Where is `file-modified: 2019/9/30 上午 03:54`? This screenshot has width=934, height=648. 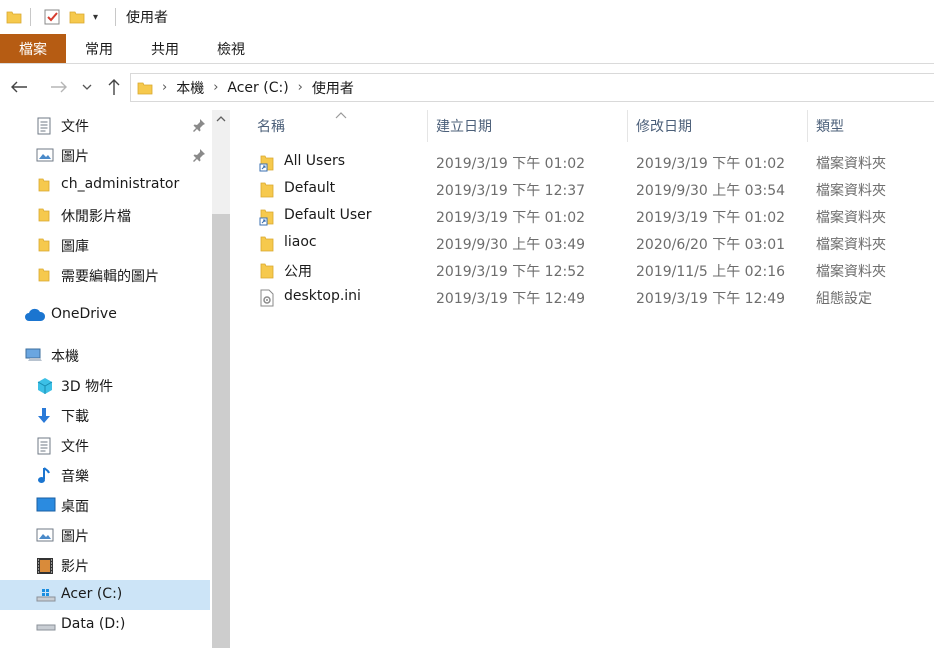 file-modified: 2019/9/30 上午 03:54 is located at coordinates (711, 191).